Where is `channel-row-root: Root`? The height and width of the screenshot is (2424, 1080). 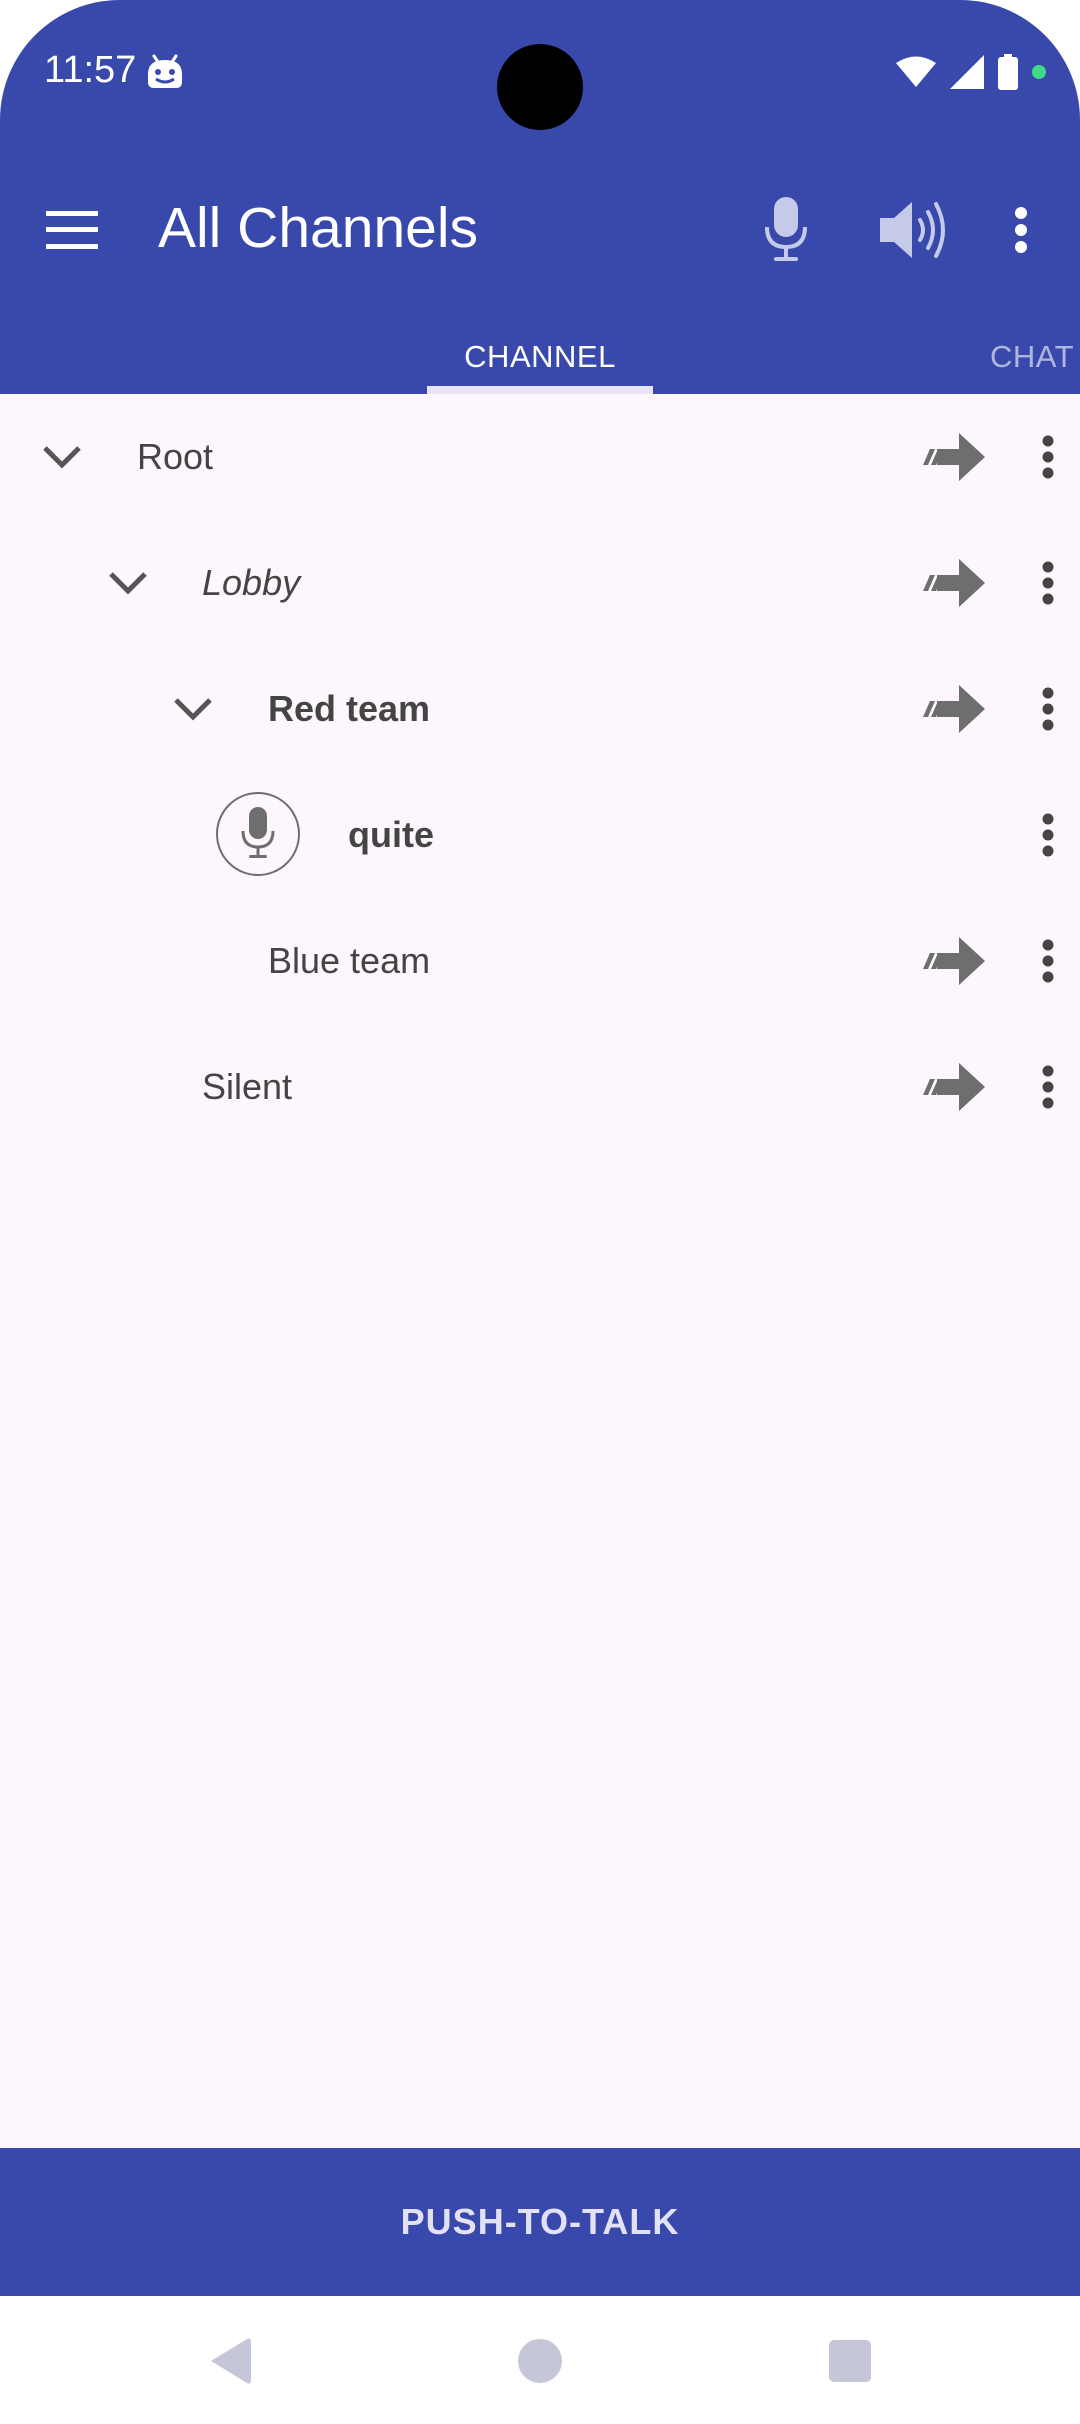
channel-row-root: Root is located at coordinates (540, 457).